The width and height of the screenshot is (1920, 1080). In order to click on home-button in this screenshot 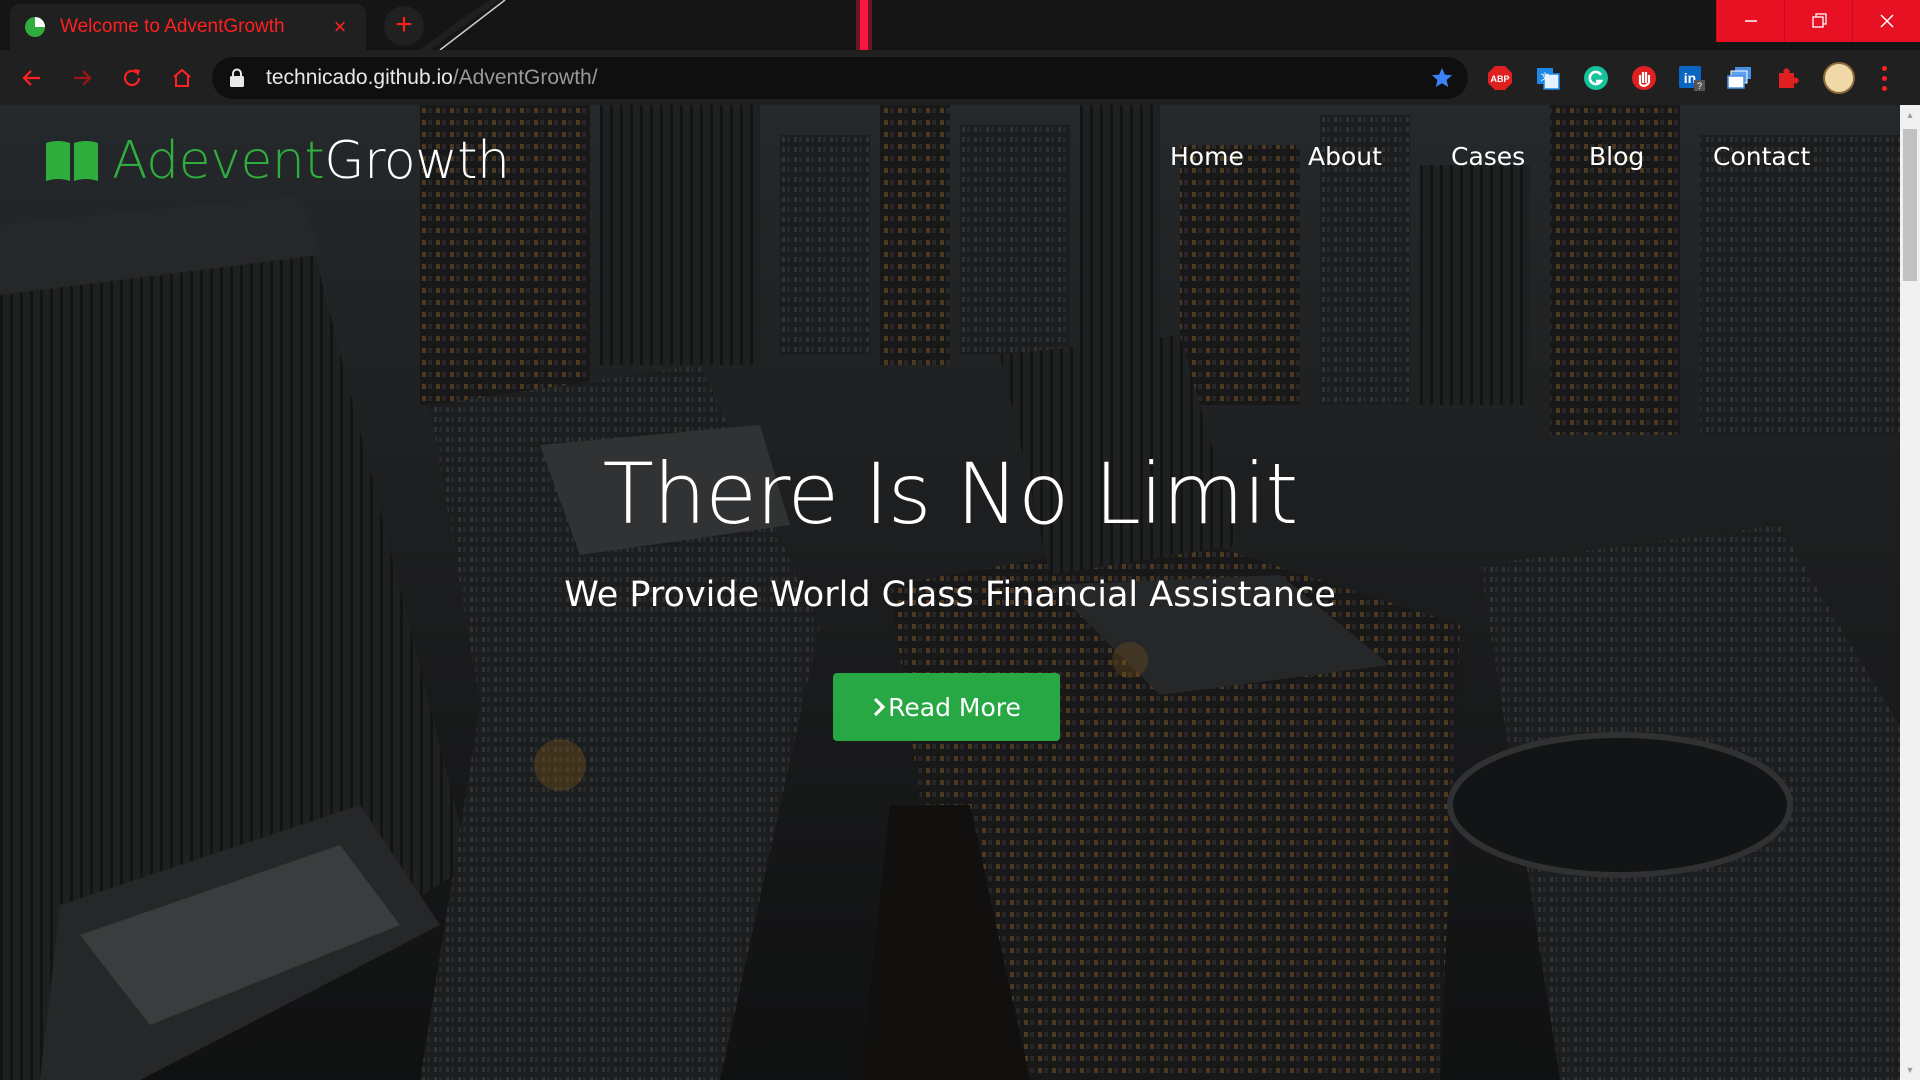, I will do `click(182, 78)`.